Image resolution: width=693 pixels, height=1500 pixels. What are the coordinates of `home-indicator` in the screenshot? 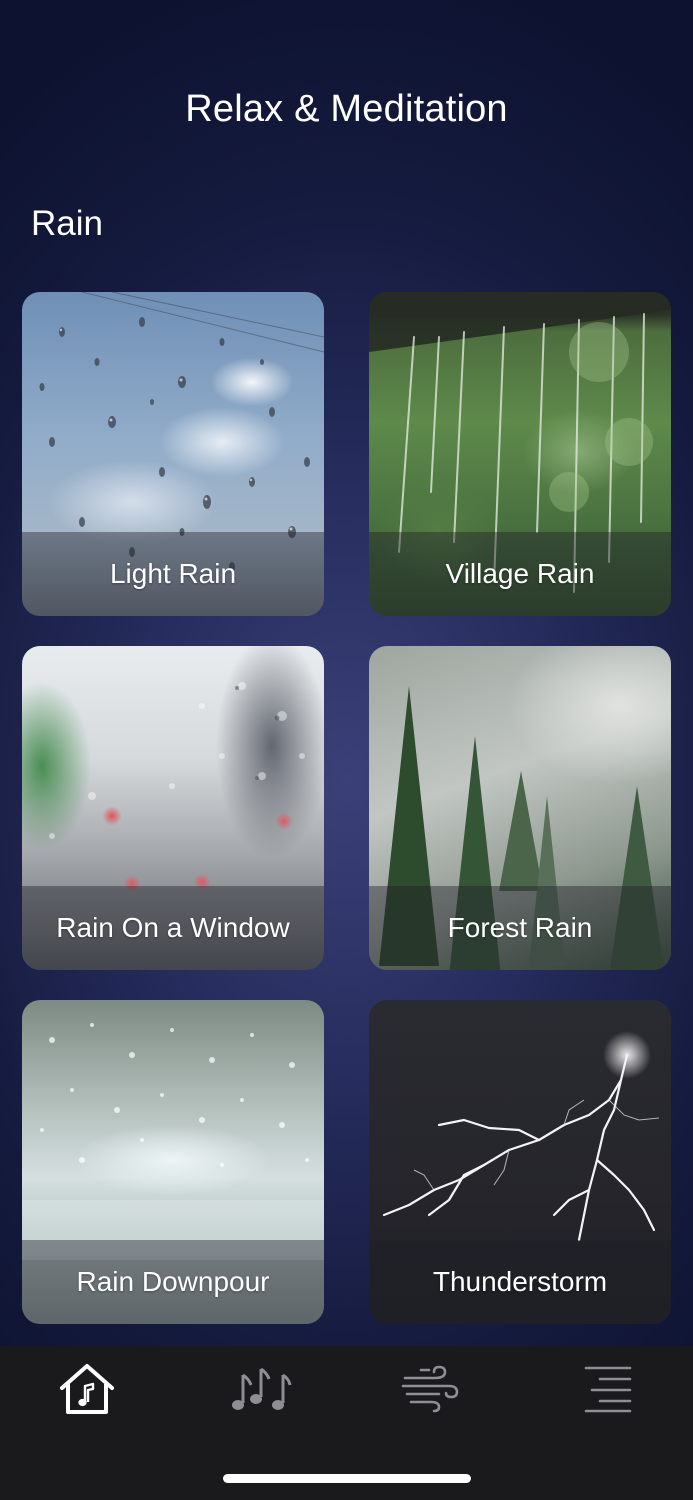 It's located at (347, 1478).